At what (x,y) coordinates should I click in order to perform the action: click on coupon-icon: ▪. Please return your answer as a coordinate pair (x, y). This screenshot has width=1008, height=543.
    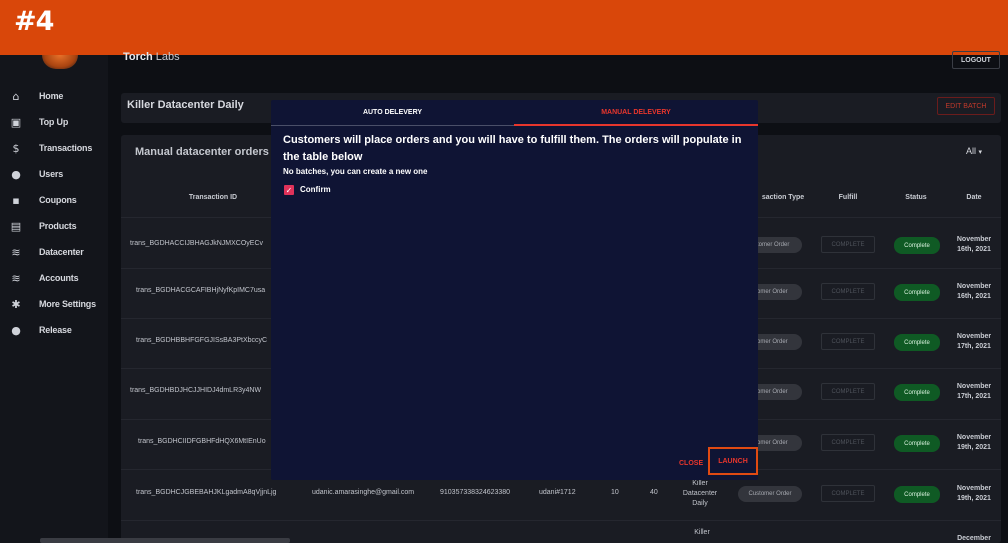
    Looking at the image, I should click on (16, 200).